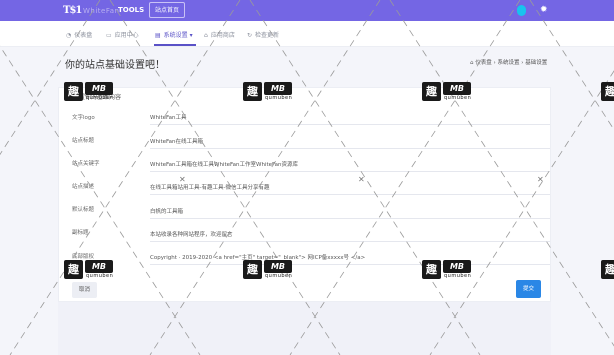  What do you see at coordinates (83, 118) in the screenshot?
I see `text-logo-label: 文字logo` at bounding box center [83, 118].